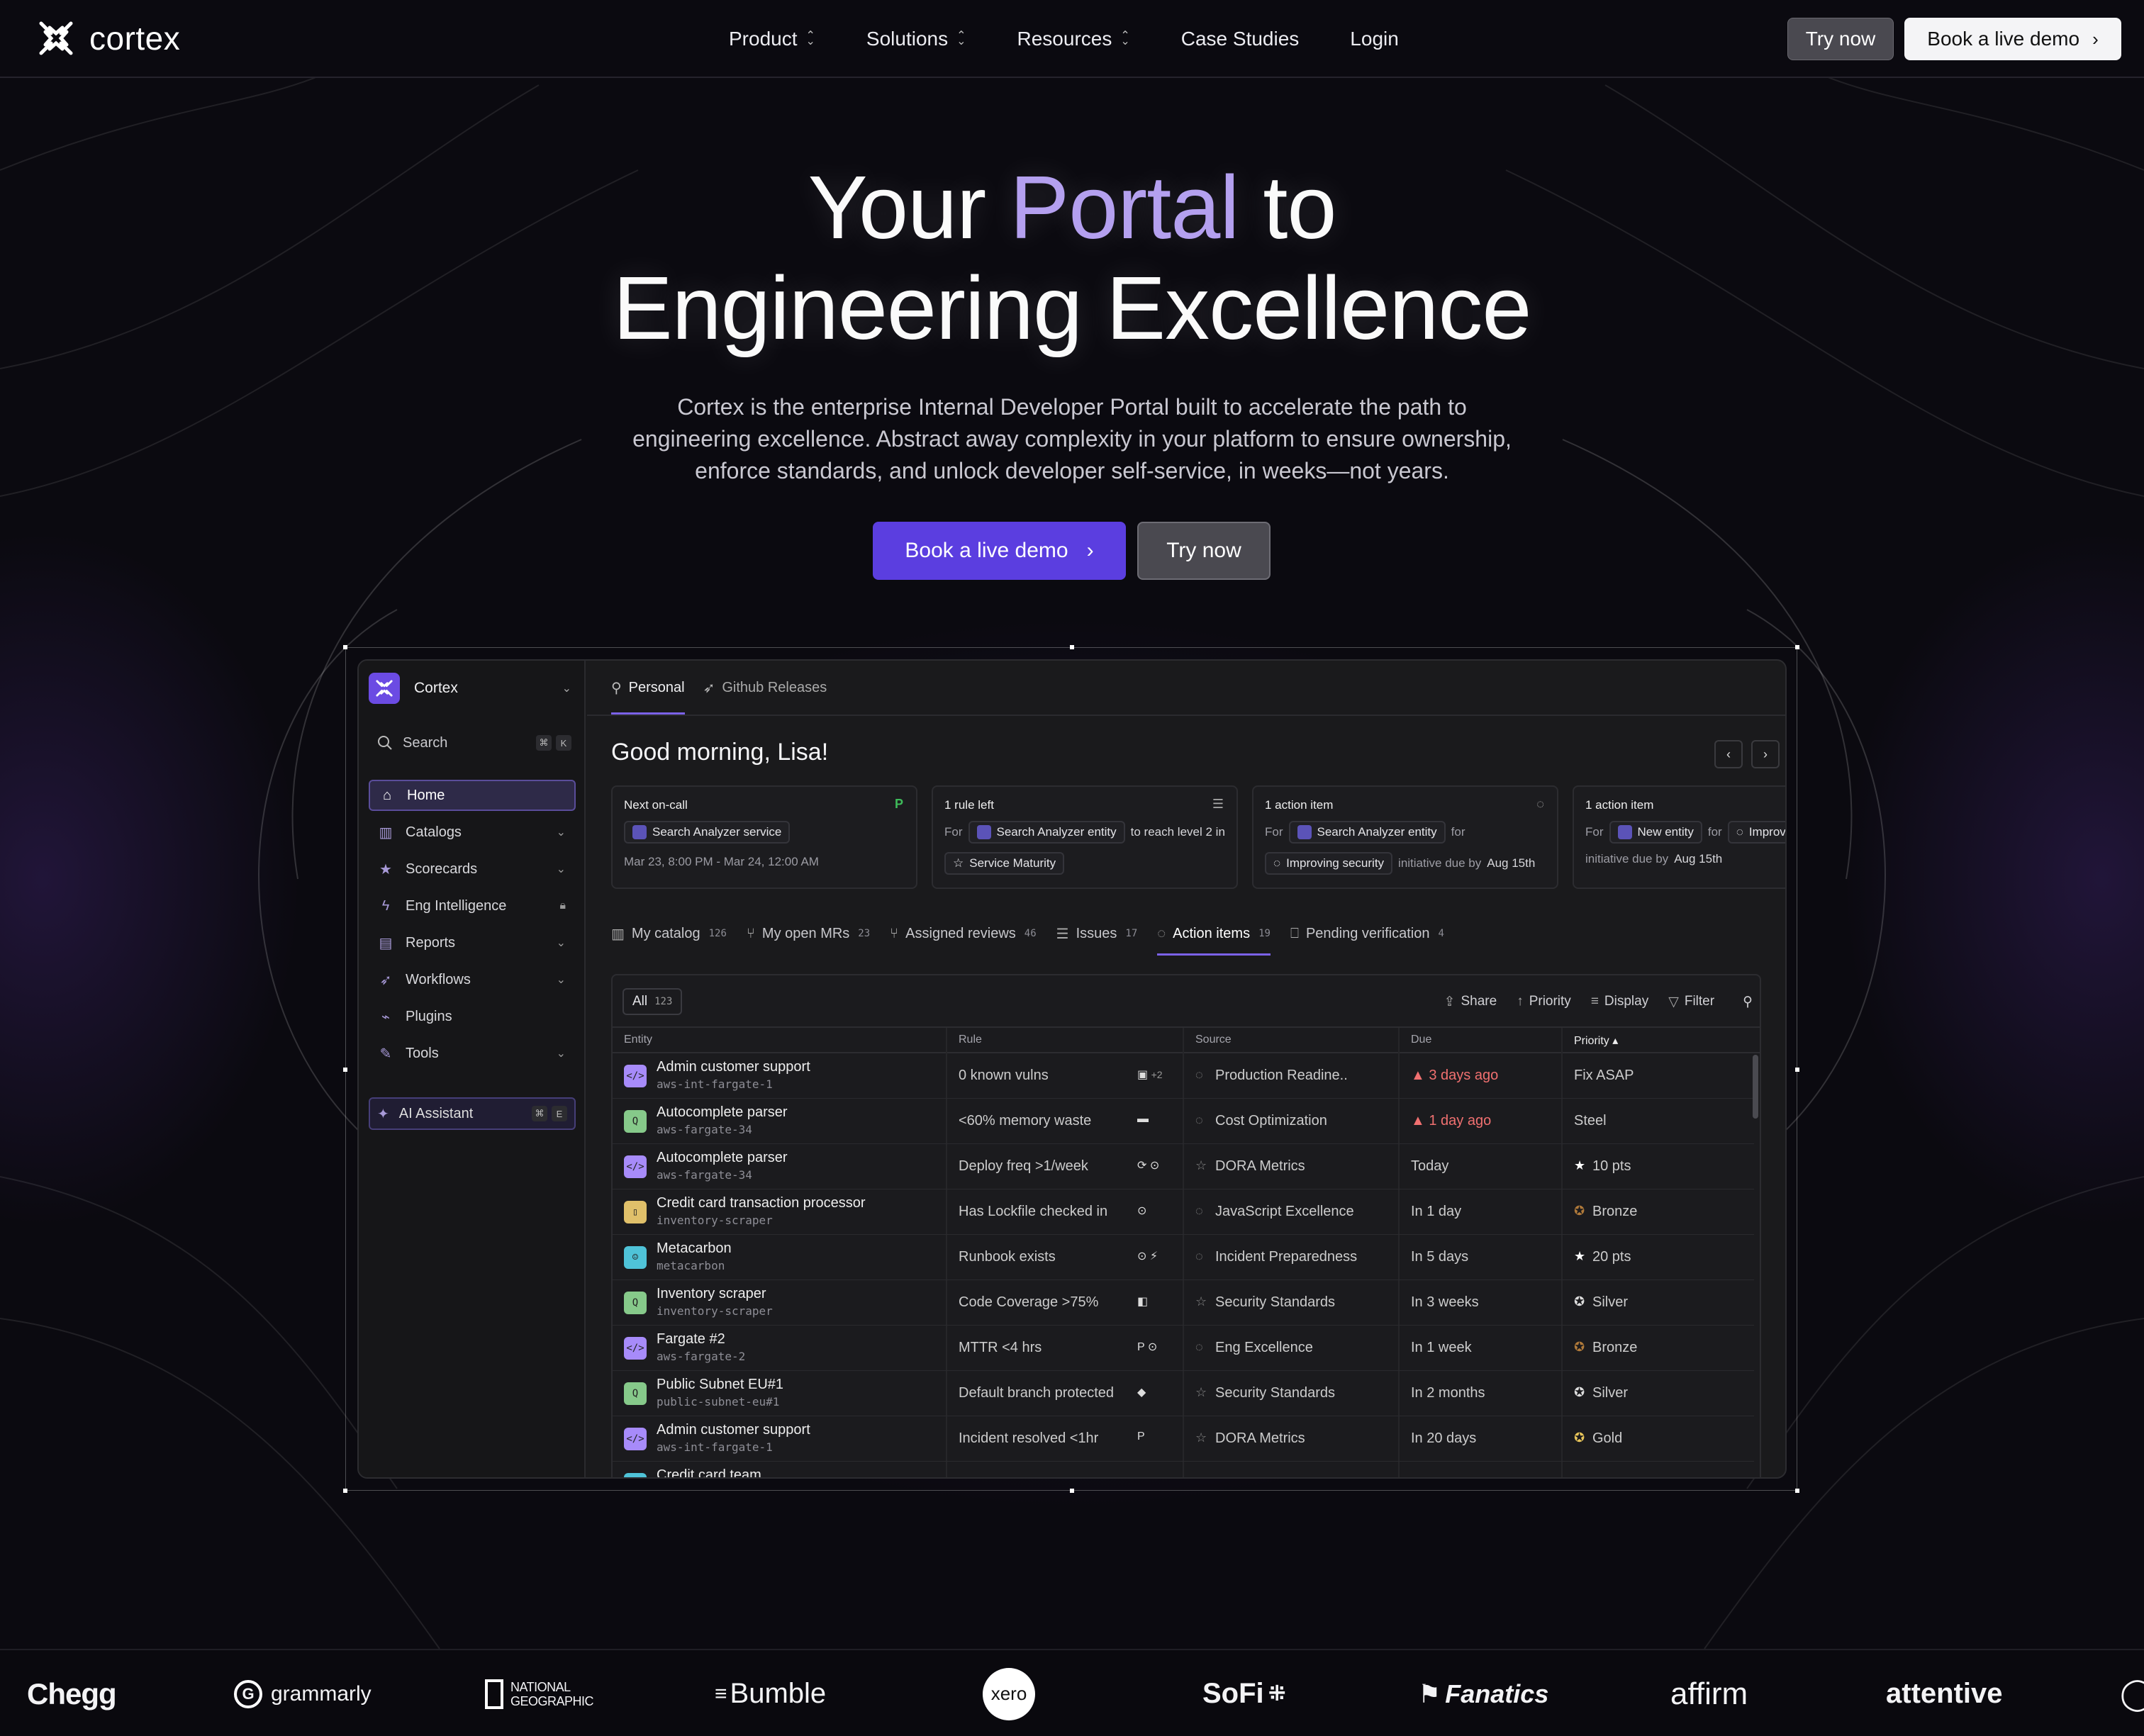 The image size is (2144, 1736). I want to click on tab-issues: ☰ Issues 17, so click(1097, 934).